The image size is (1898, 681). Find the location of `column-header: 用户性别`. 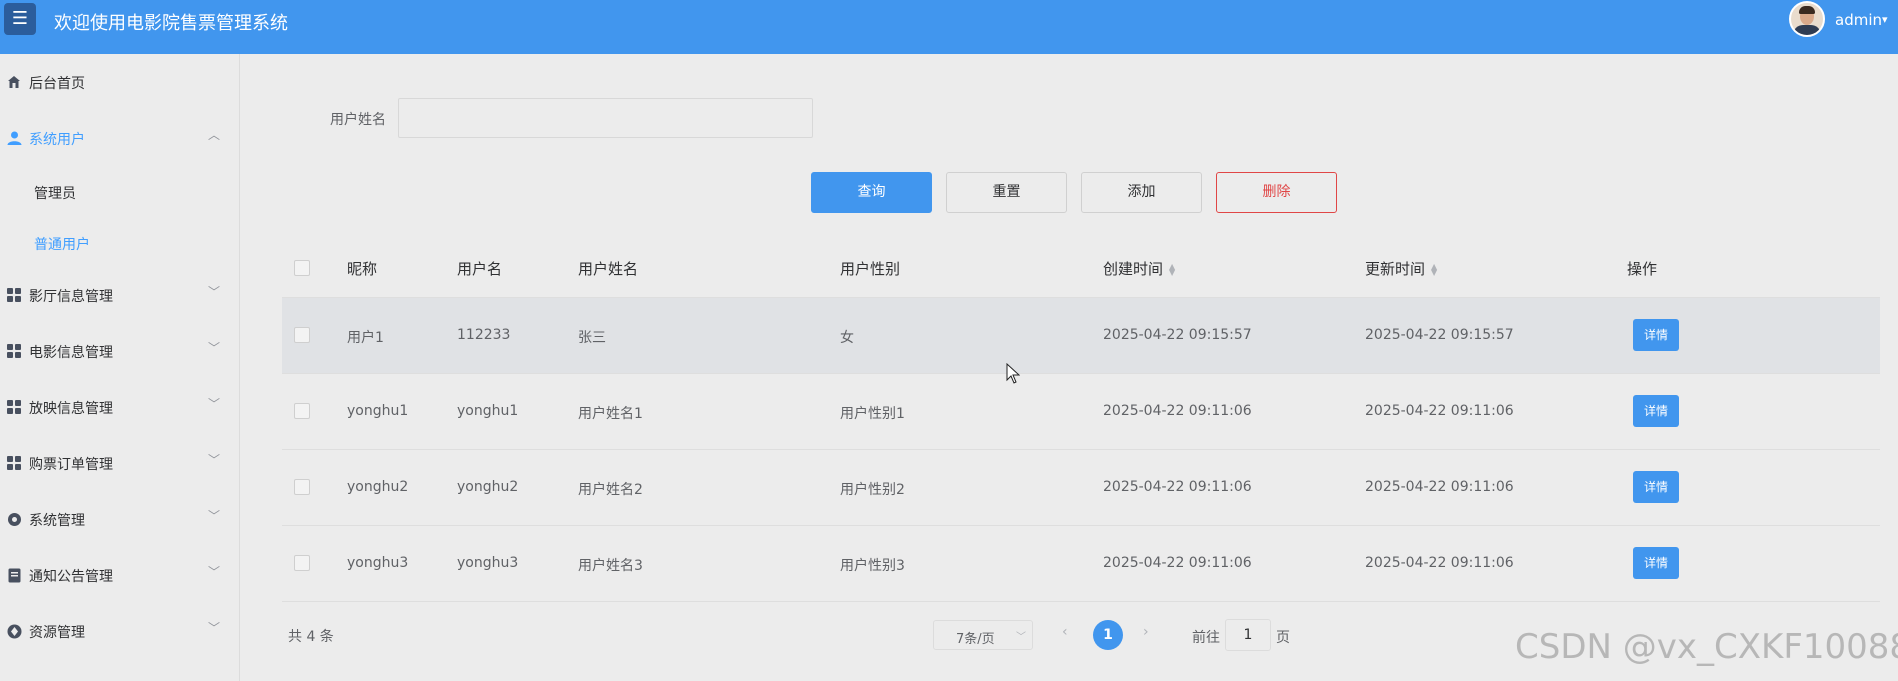

column-header: 用户性别 is located at coordinates (870, 269).